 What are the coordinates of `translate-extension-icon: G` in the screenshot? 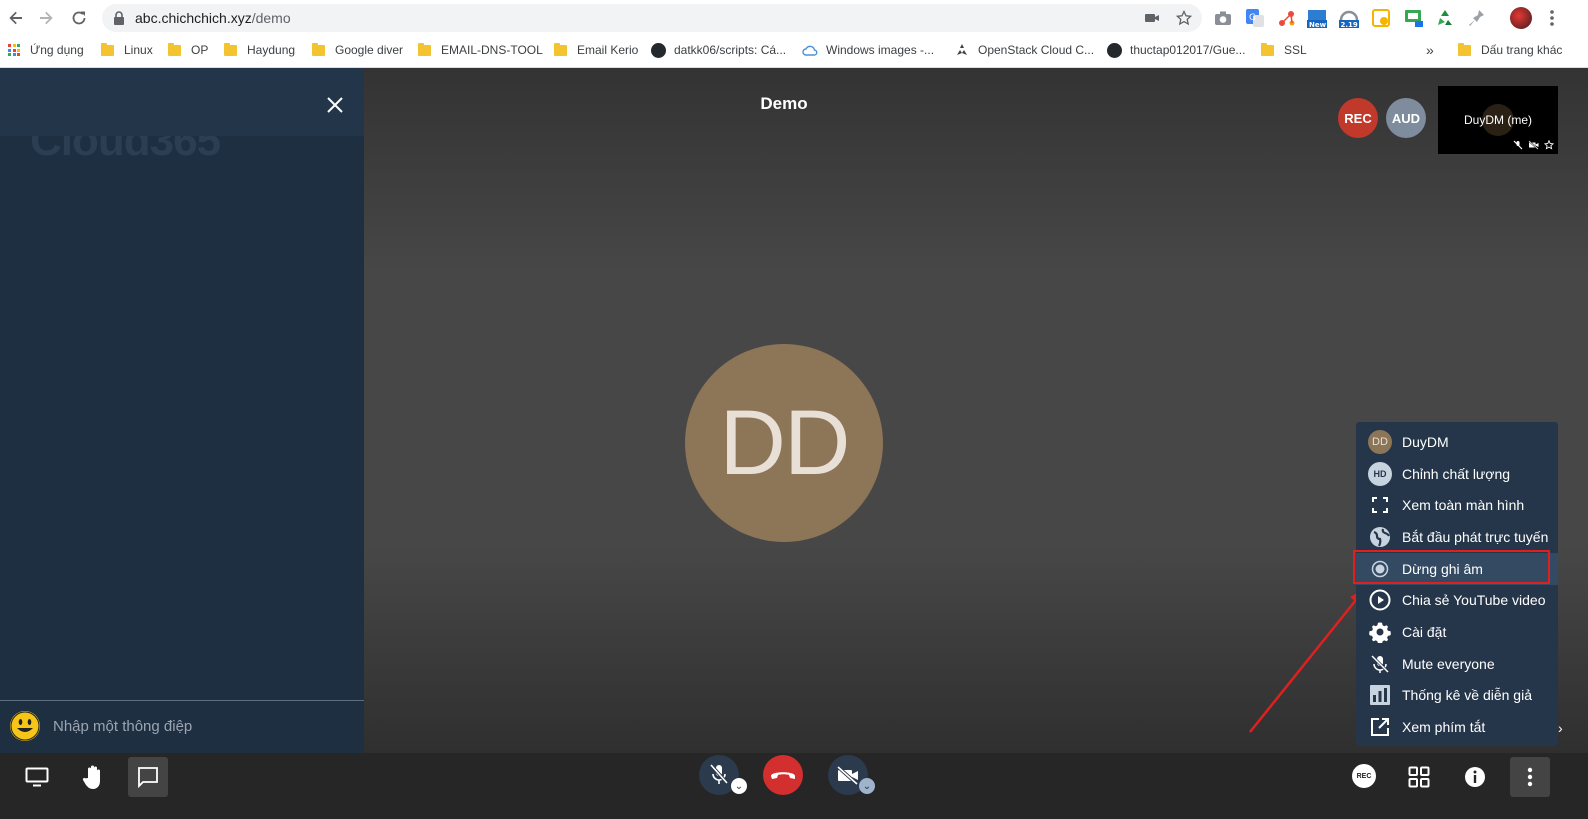 It's located at (1255, 18).